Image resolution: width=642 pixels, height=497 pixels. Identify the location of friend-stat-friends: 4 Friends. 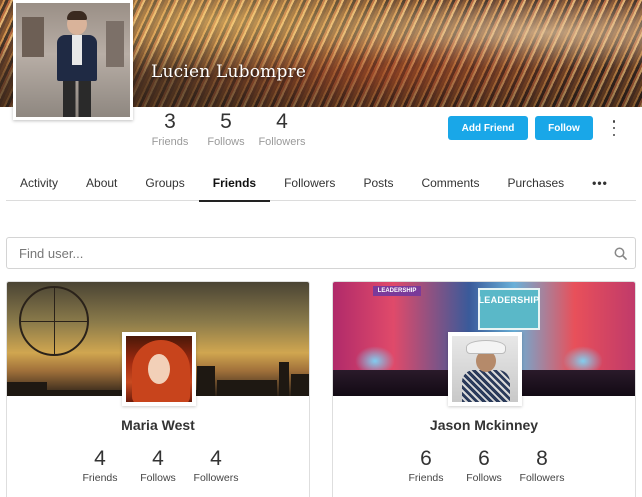
(100, 467).